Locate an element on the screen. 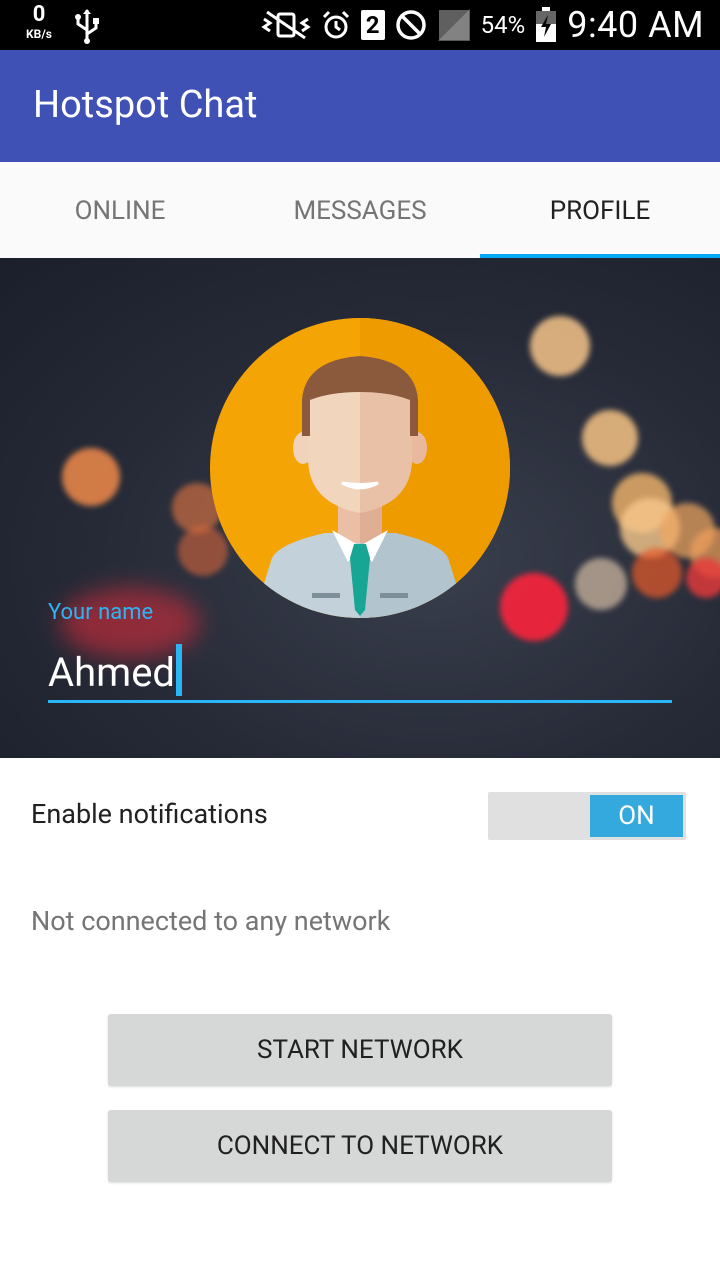  start-network-button: START NETWORK is located at coordinates (360, 1050).